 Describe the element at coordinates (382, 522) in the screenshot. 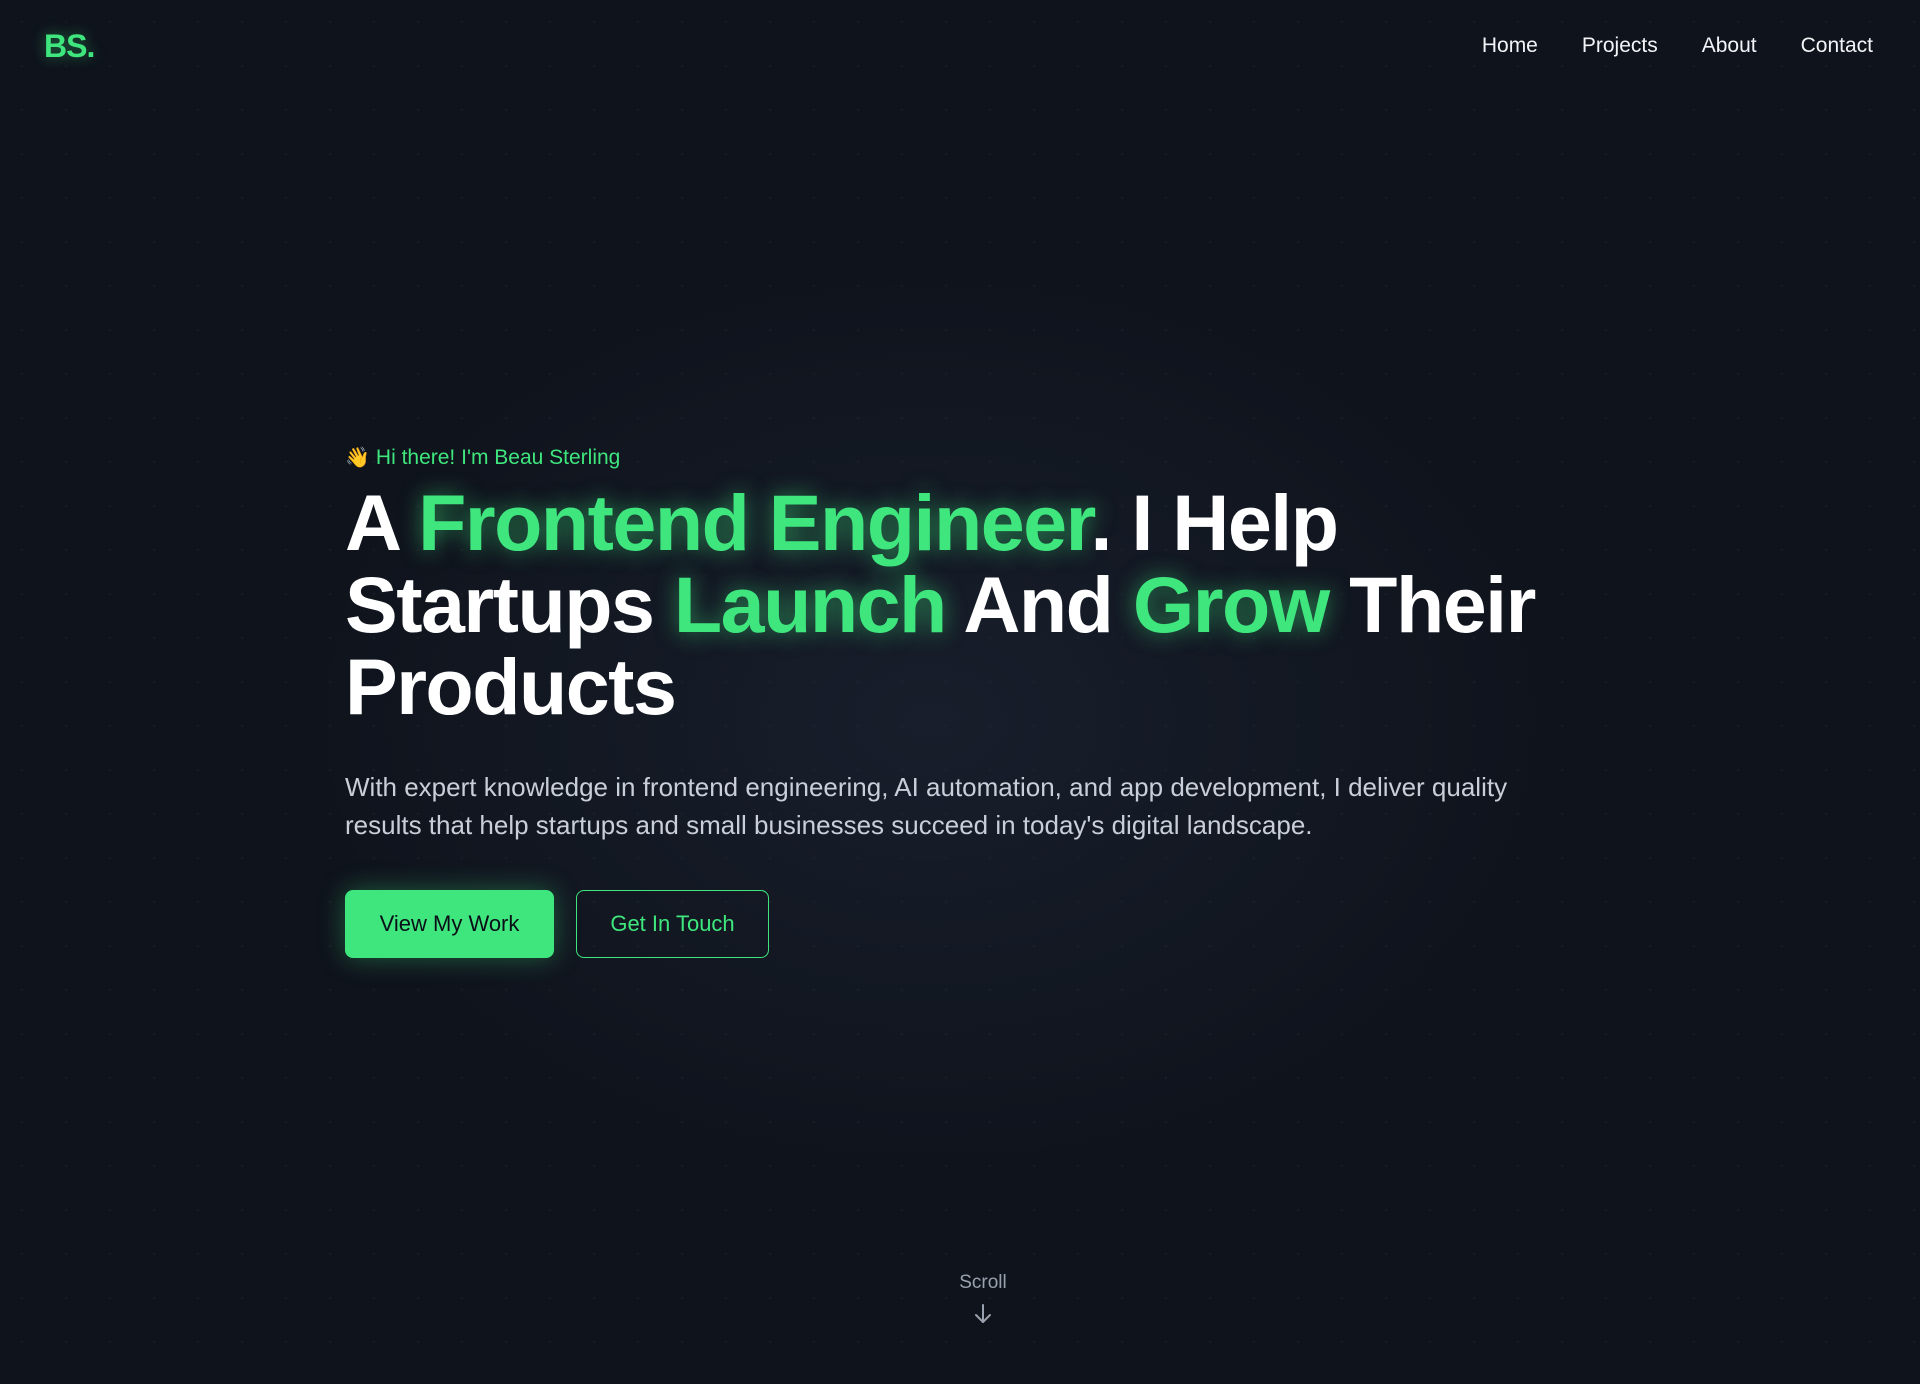

I see `headline-text-1: A` at that location.